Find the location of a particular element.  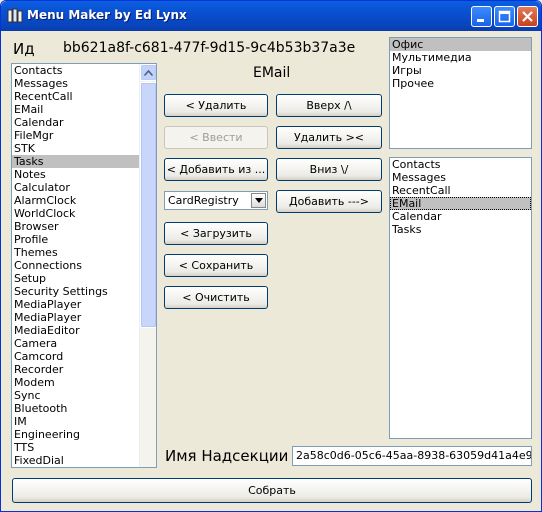

app-icon is located at coordinates (15, 15).